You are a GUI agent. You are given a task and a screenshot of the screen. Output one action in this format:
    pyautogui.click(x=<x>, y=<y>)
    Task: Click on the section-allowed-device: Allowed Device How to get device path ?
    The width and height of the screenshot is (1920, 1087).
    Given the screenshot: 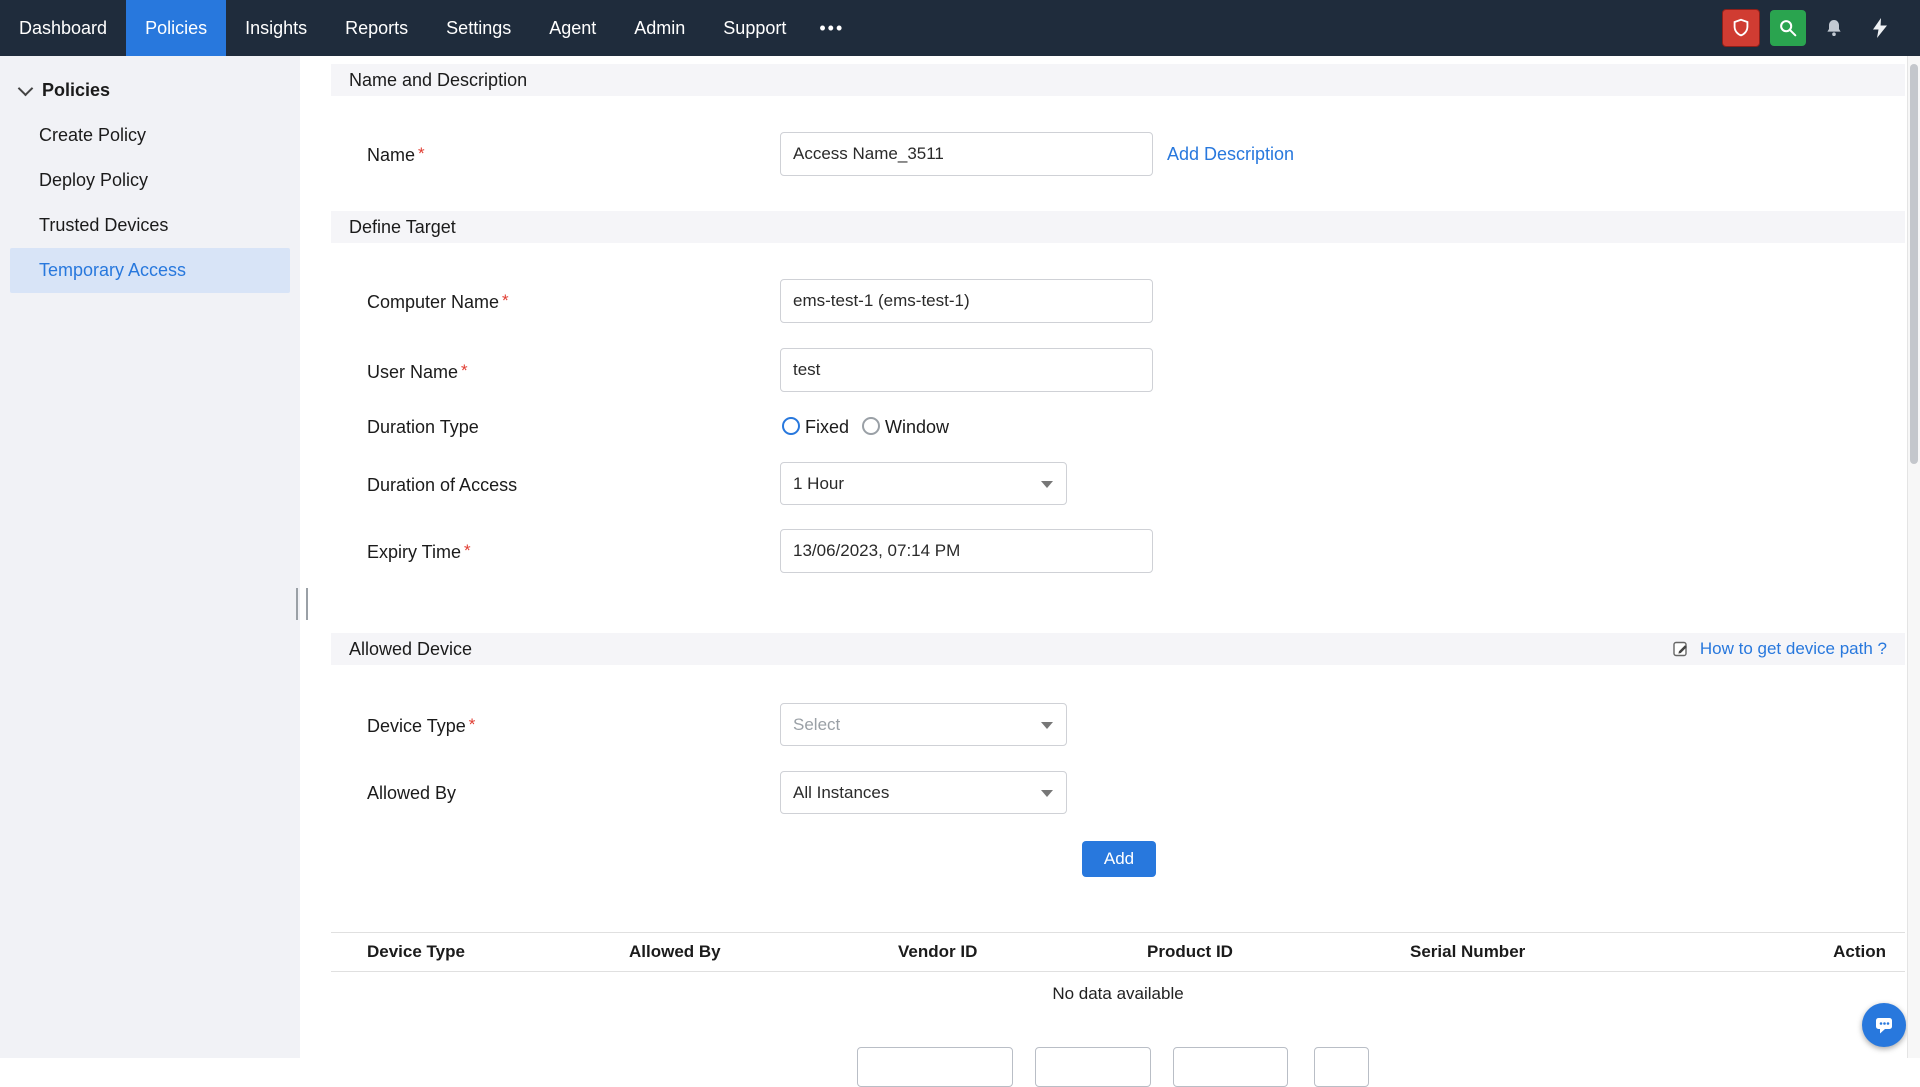 What is the action you would take?
    pyautogui.click(x=1118, y=649)
    